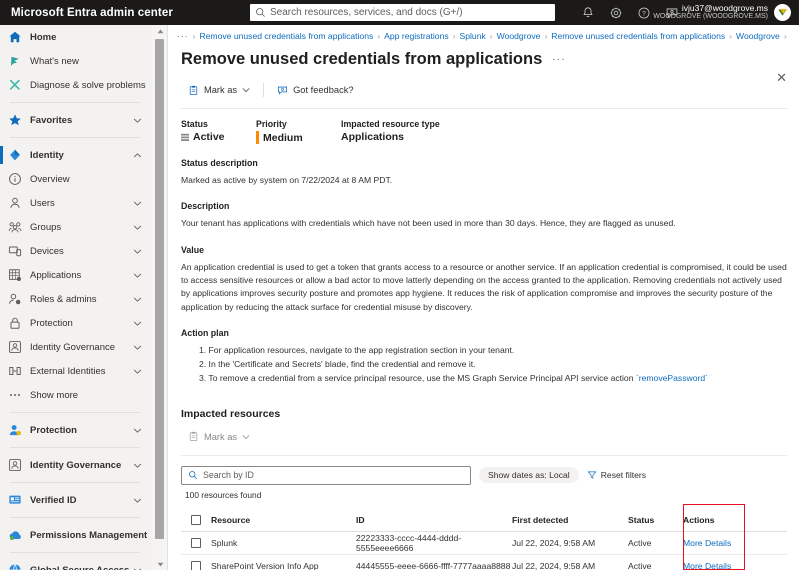  I want to click on status-value: Active, so click(209, 137).